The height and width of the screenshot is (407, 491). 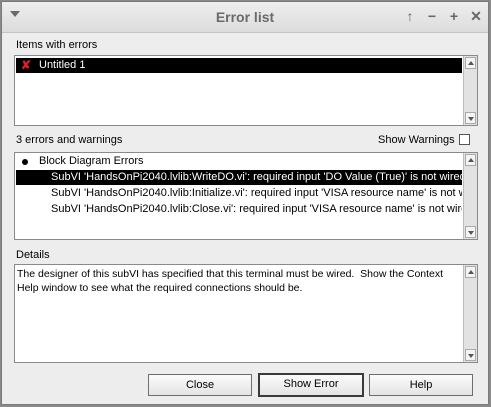 I want to click on bullet-icon, so click(x=25, y=162).